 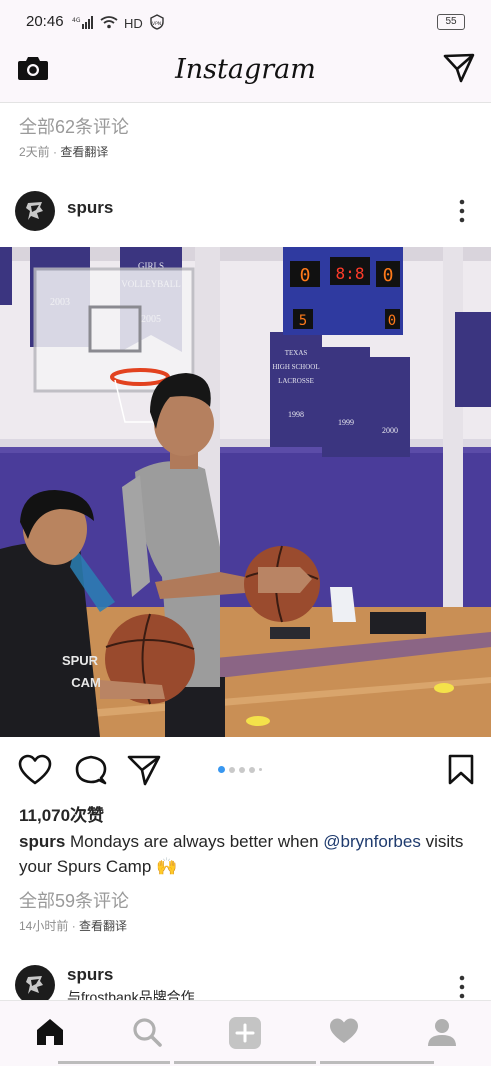 I want to click on post-meta: 14小时前 · 查看翻译, so click(x=73, y=926).